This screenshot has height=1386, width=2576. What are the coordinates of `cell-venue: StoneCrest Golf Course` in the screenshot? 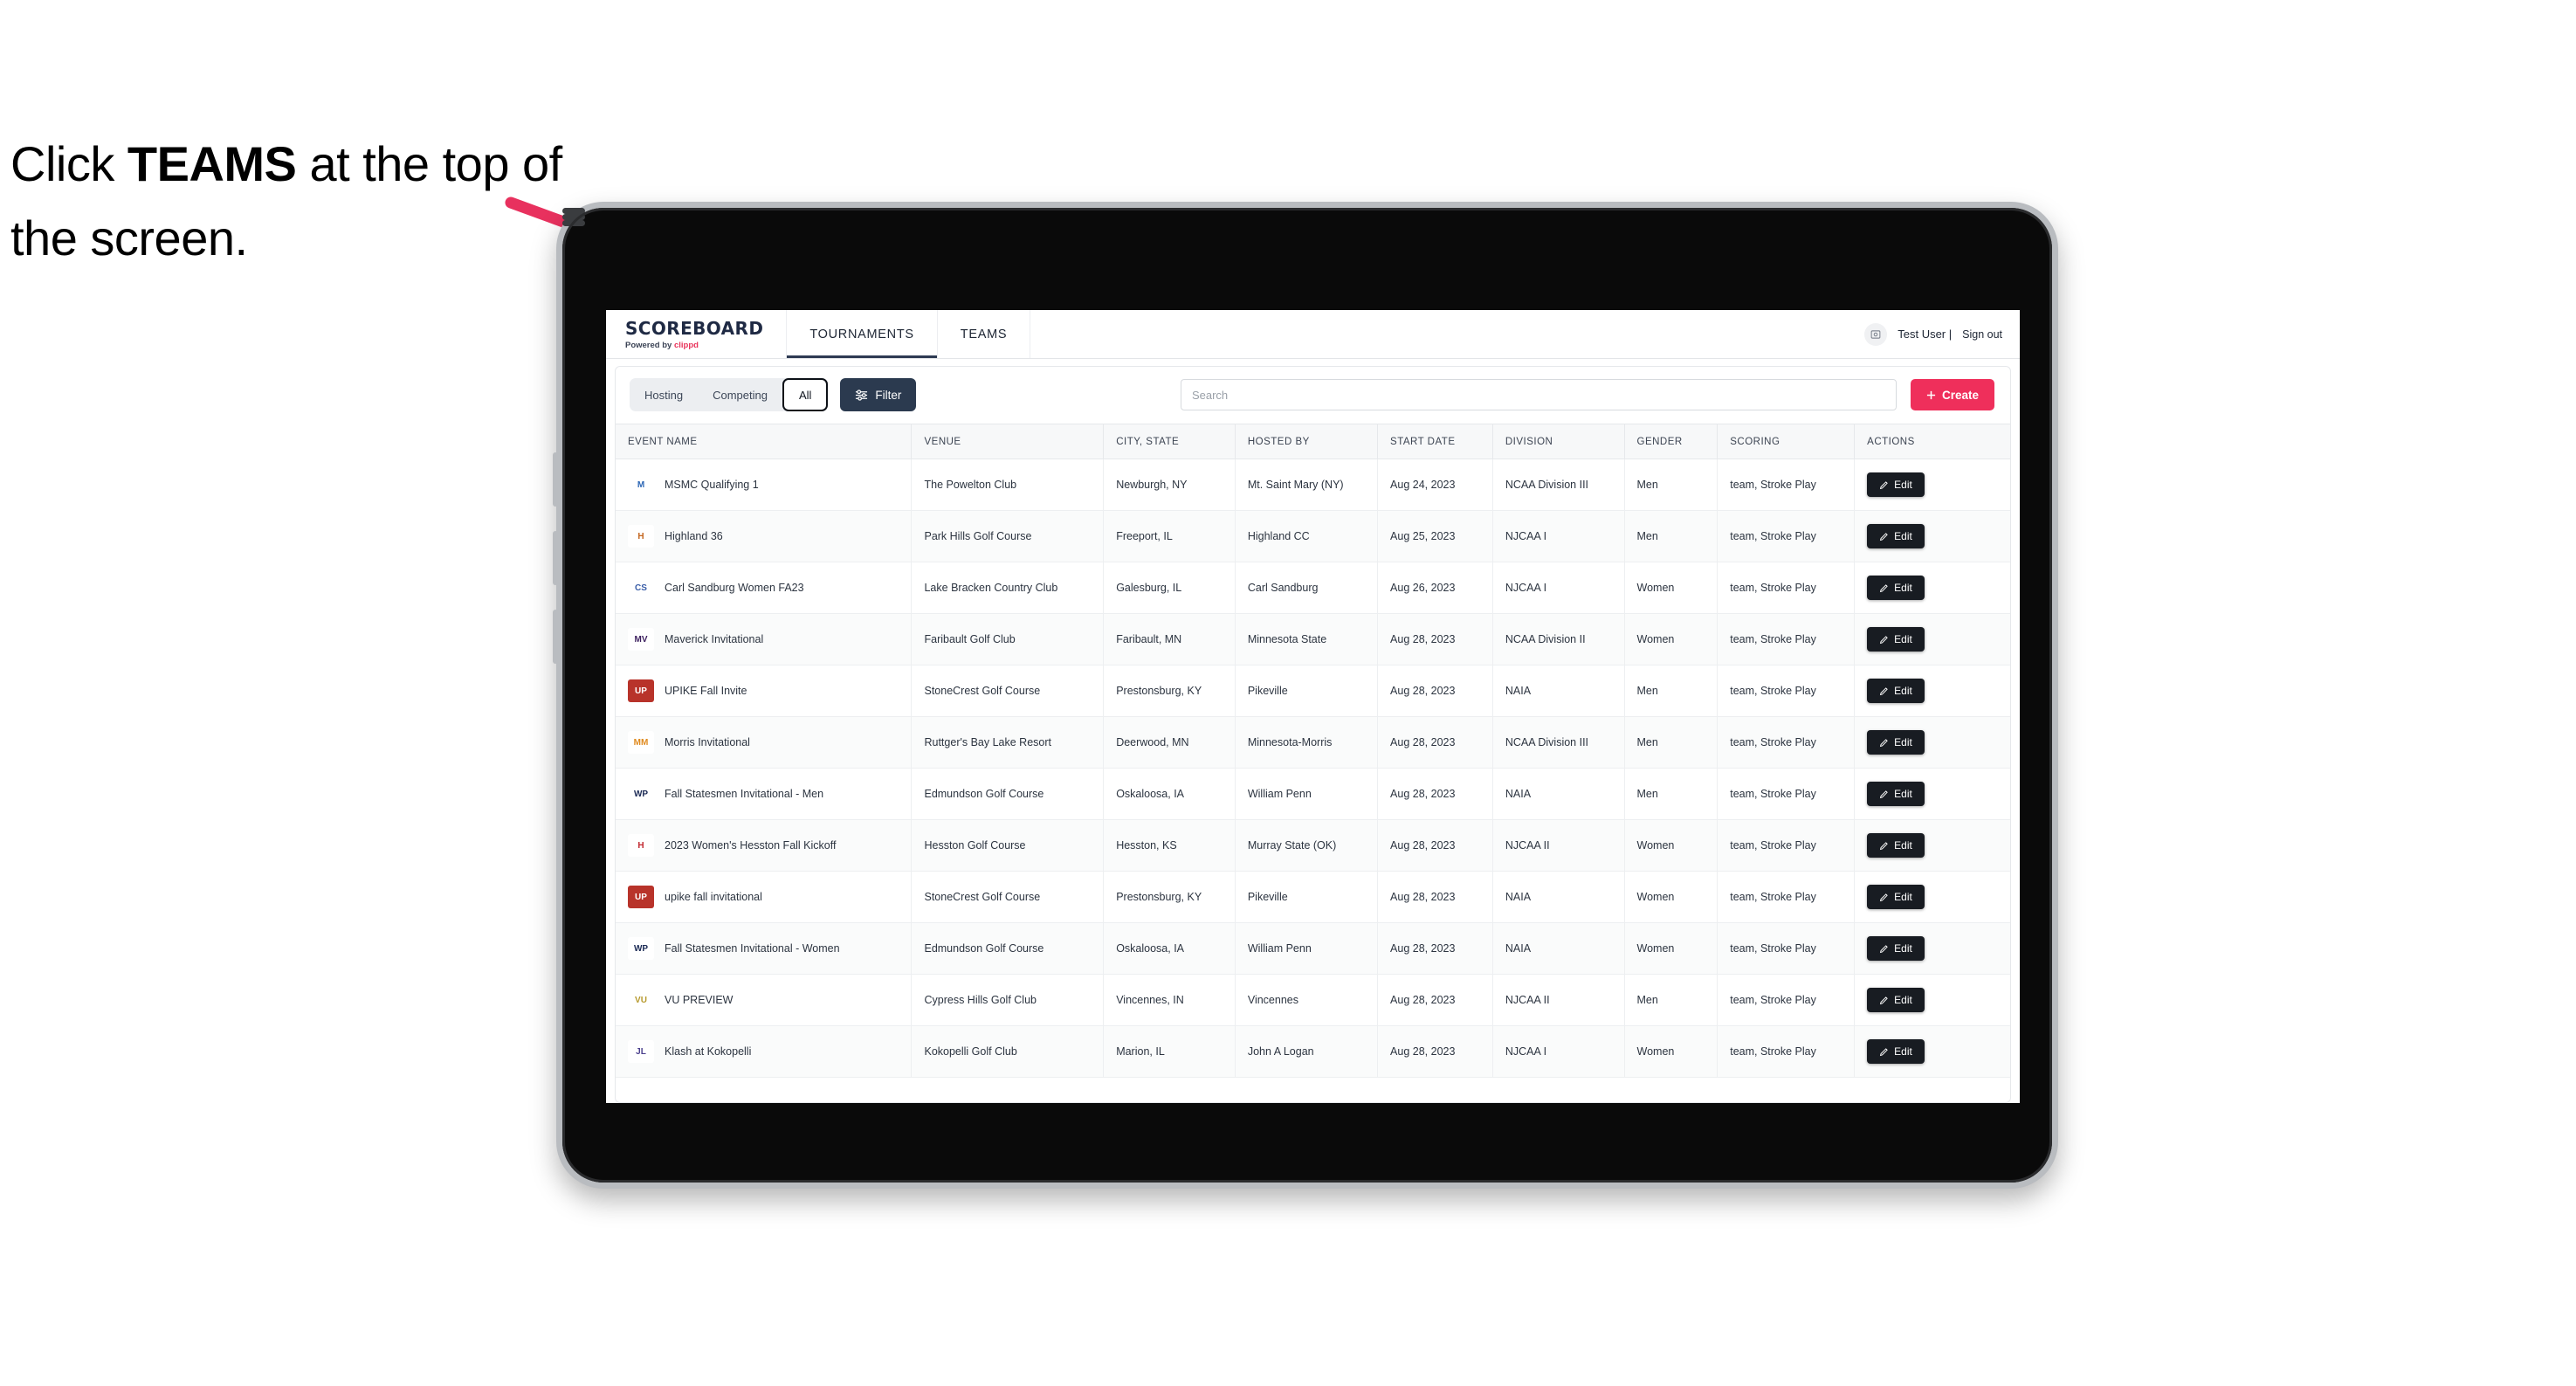 It's located at (1008, 897).